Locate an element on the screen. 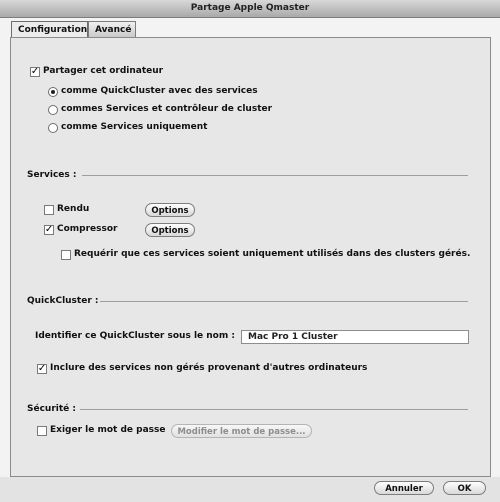 This screenshot has height=502, width=500. include-unmanaged-checkbox: ✓ is located at coordinates (42, 369).